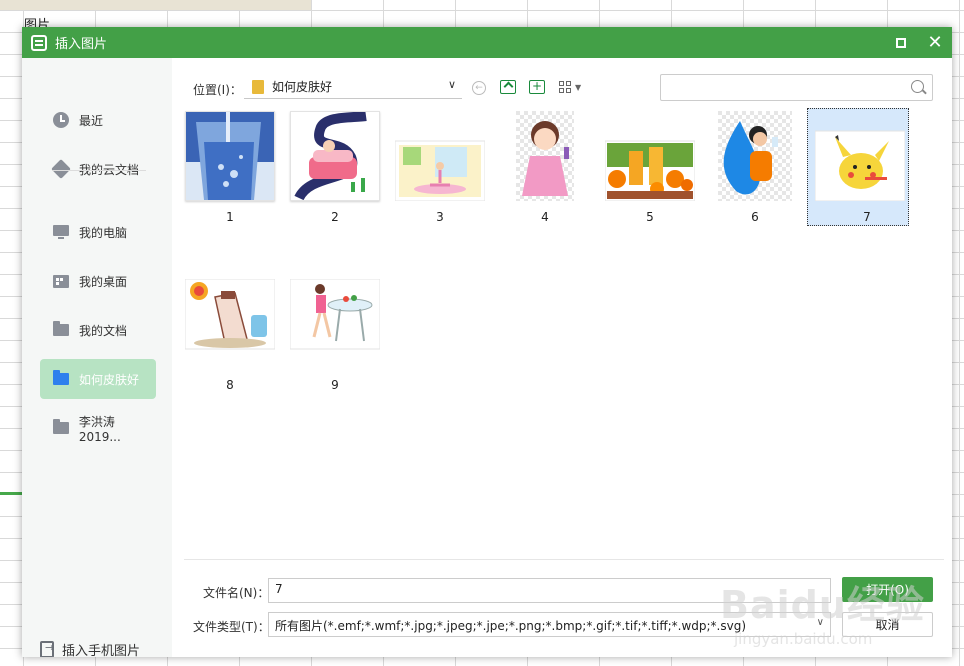 The height and width of the screenshot is (666, 964). I want to click on sidebar-item-cloud-docs: 我的云文档, so click(98, 169).